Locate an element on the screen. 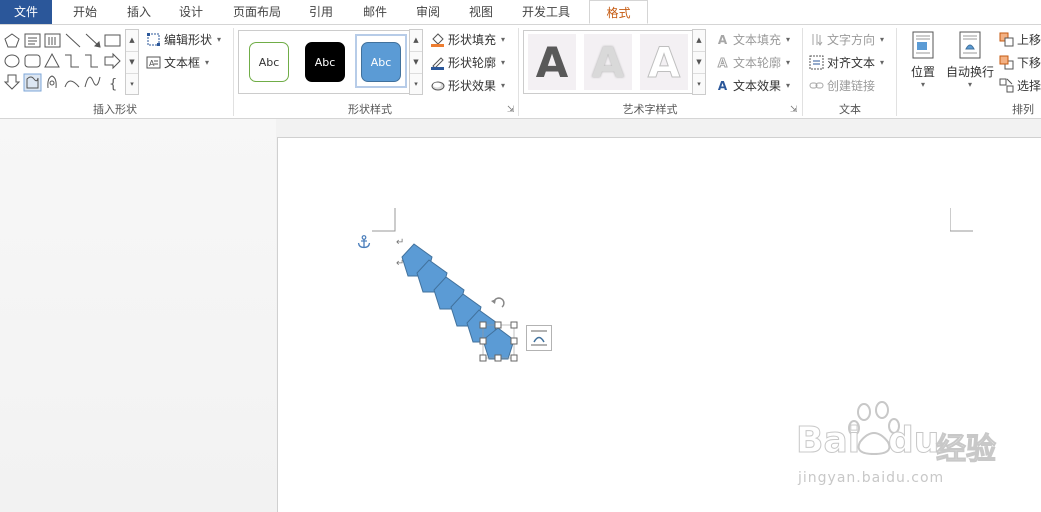 This screenshot has height=512, width=1041. tab-page-layout: 页面布局 is located at coordinates (257, 12).